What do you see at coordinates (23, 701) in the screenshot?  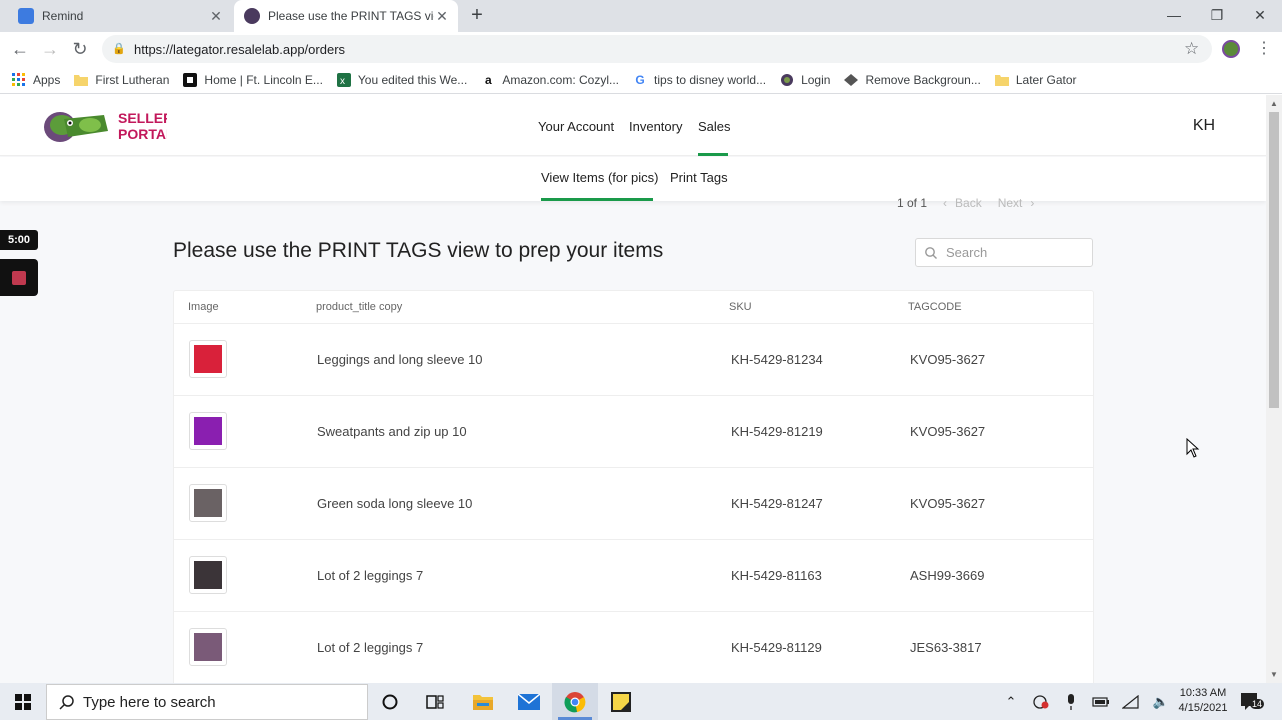 I see `windows-start-icon` at bounding box center [23, 701].